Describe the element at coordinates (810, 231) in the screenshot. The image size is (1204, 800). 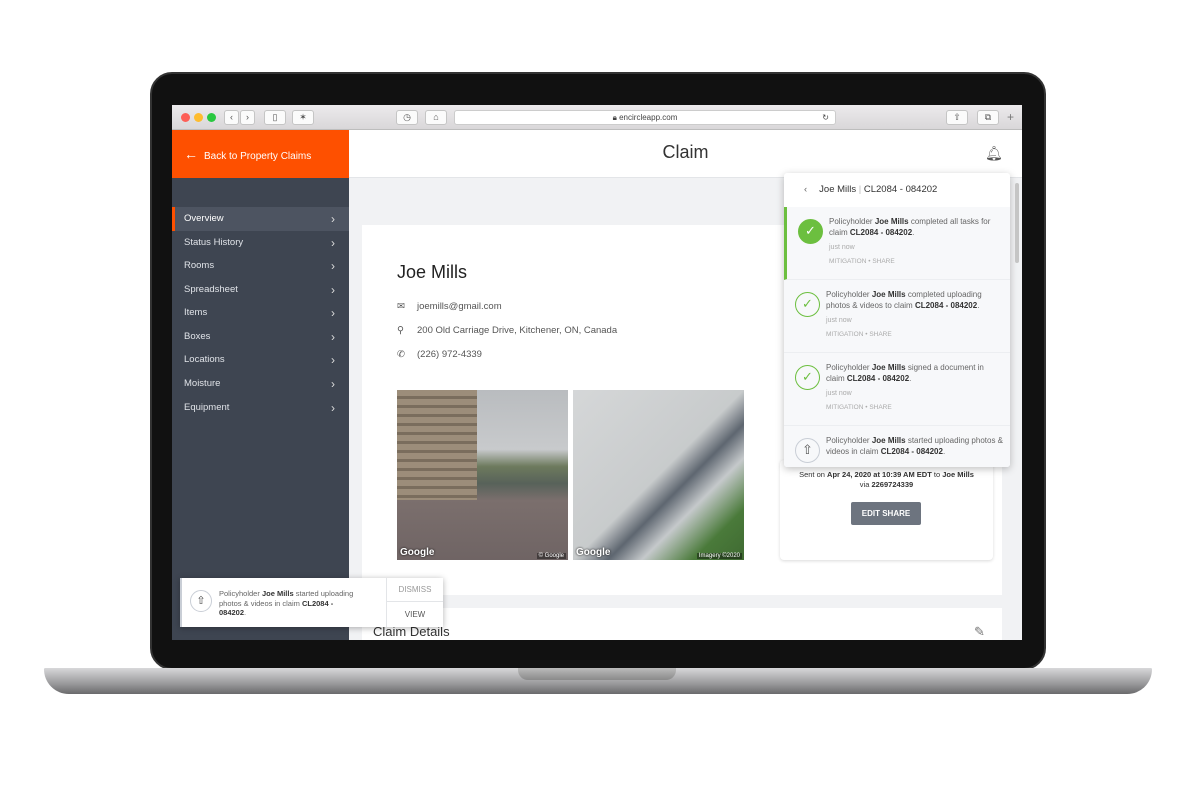
I see `check-circle-filled-icon: ✓` at that location.